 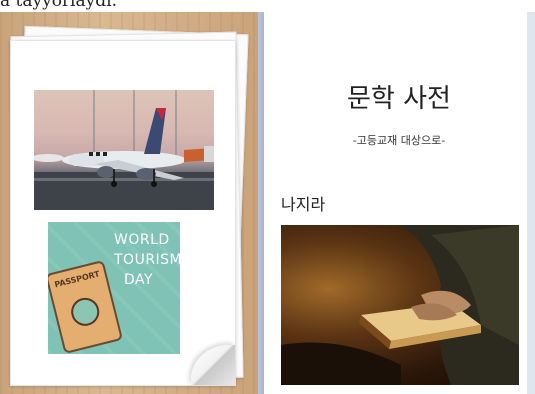 I want to click on passport-label: PASSPORT, so click(x=77, y=279).